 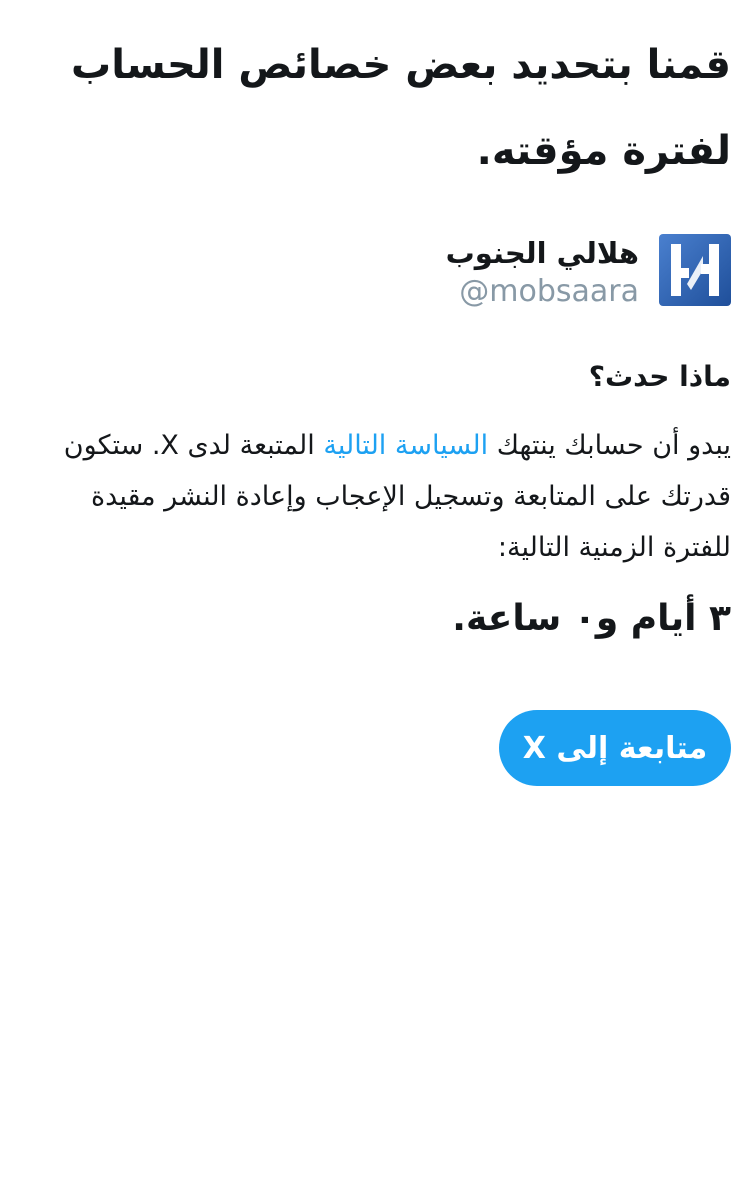 I want to click on explanation-text-before-link: يبدو أن حسابك ينتهك, so click(x=609, y=445).